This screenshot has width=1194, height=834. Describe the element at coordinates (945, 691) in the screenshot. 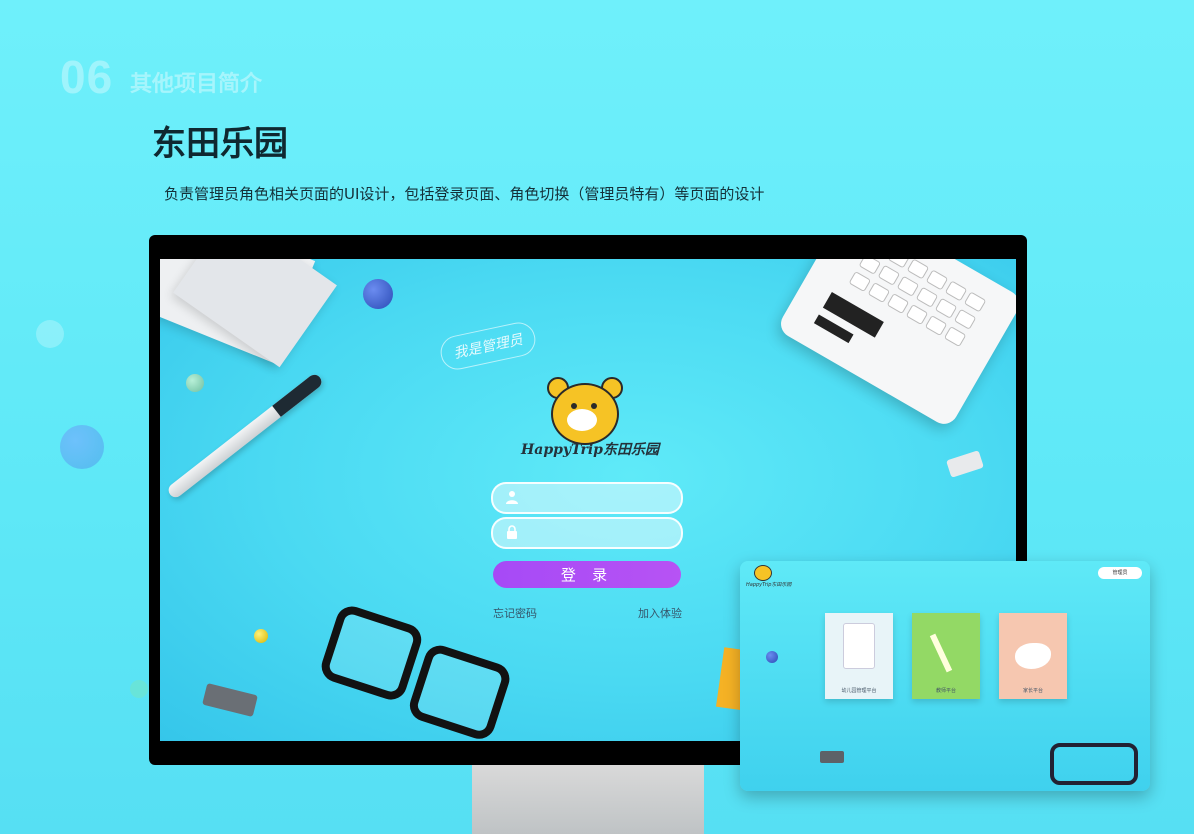

I see `tile-label: 教师平台` at that location.